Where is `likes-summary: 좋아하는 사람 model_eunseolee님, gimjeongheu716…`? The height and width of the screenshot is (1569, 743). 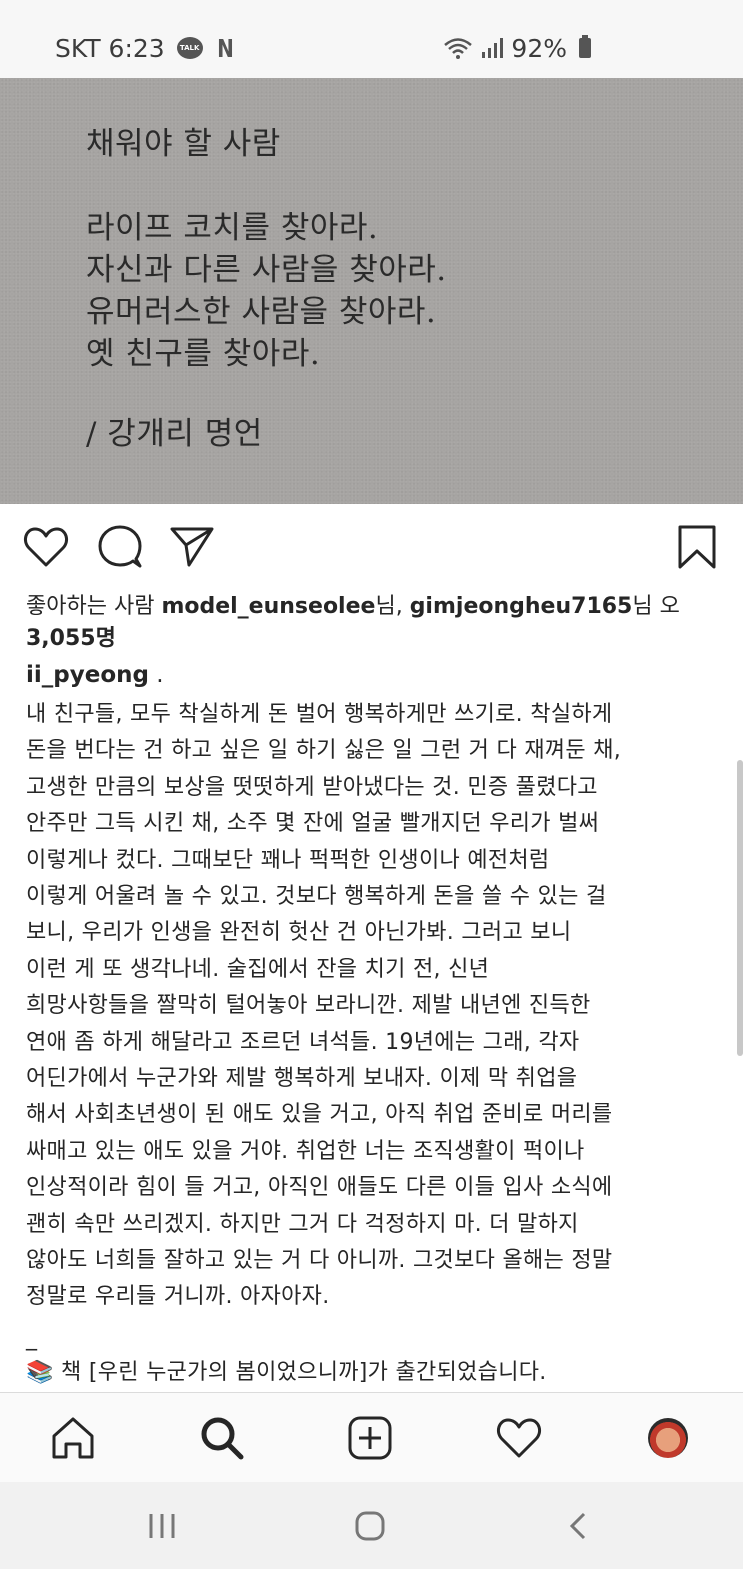
likes-summary: 좋아하는 사람 model_eunseolee님, gimjeongheu716… is located at coordinates (353, 604).